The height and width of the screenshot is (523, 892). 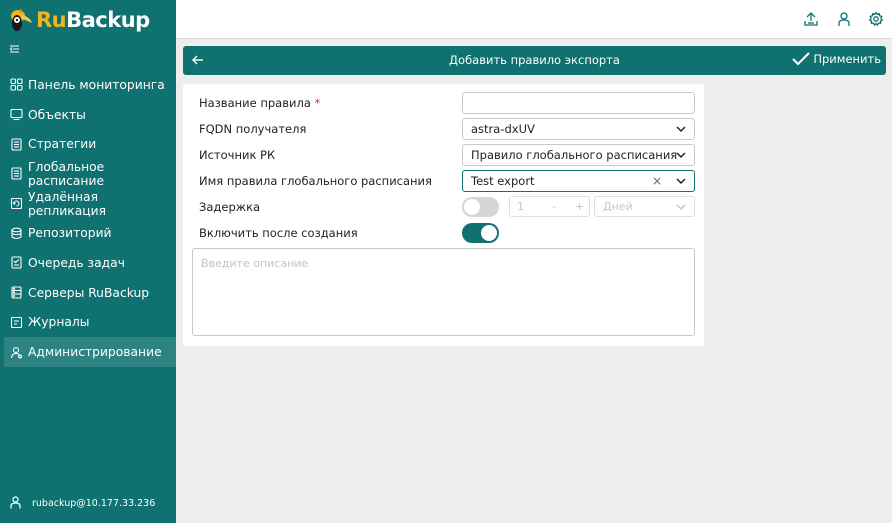 I want to click on sidebar-item-servers: Серверы RuBackup, so click(x=88, y=293).